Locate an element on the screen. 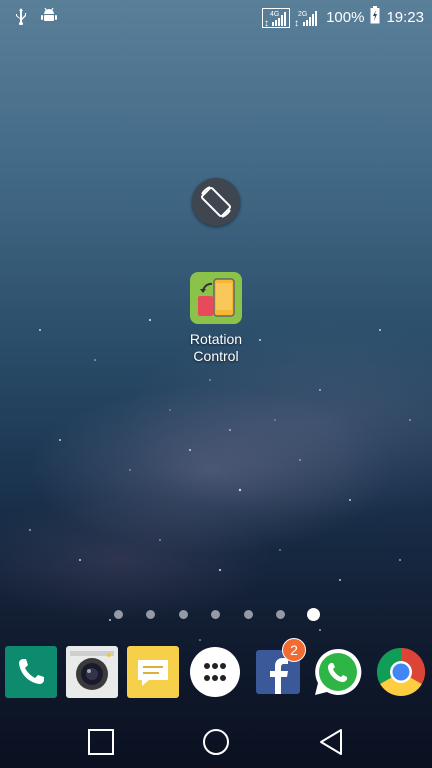 This screenshot has height=768, width=432. home-button is located at coordinates (216, 742).